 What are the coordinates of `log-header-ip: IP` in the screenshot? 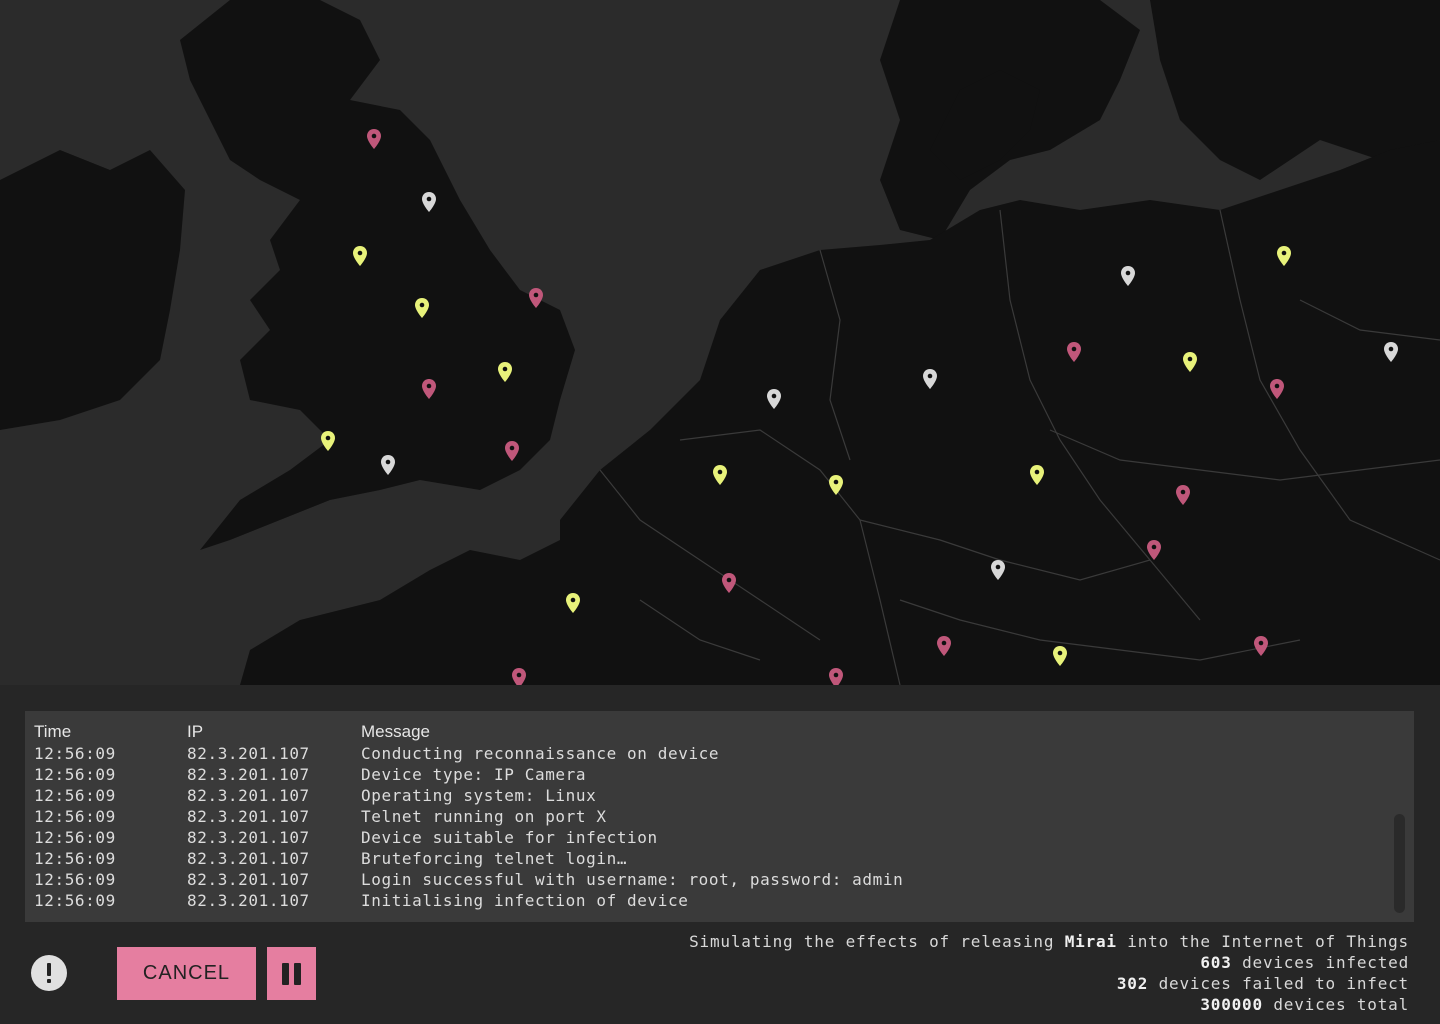 It's located at (195, 731).